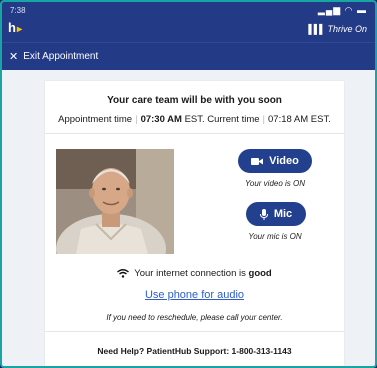  What do you see at coordinates (188, 56) in the screenshot?
I see `exit-appointment-button: ✕ Exit Appointment` at bounding box center [188, 56].